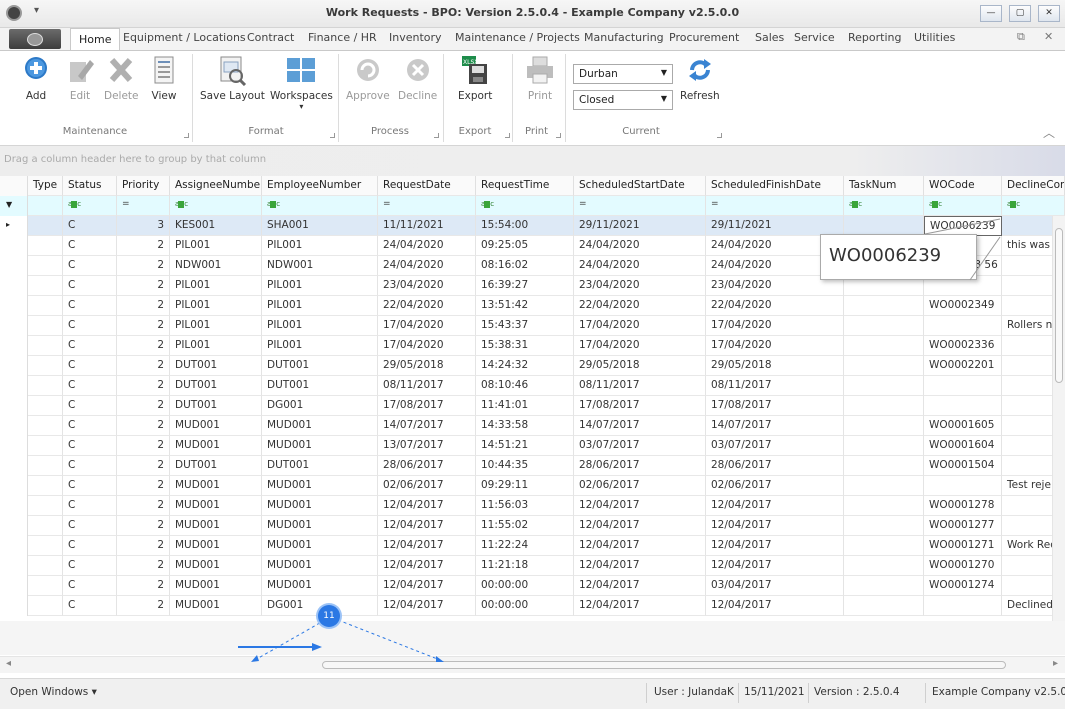  I want to click on column-header-type: Type, so click(45, 186).